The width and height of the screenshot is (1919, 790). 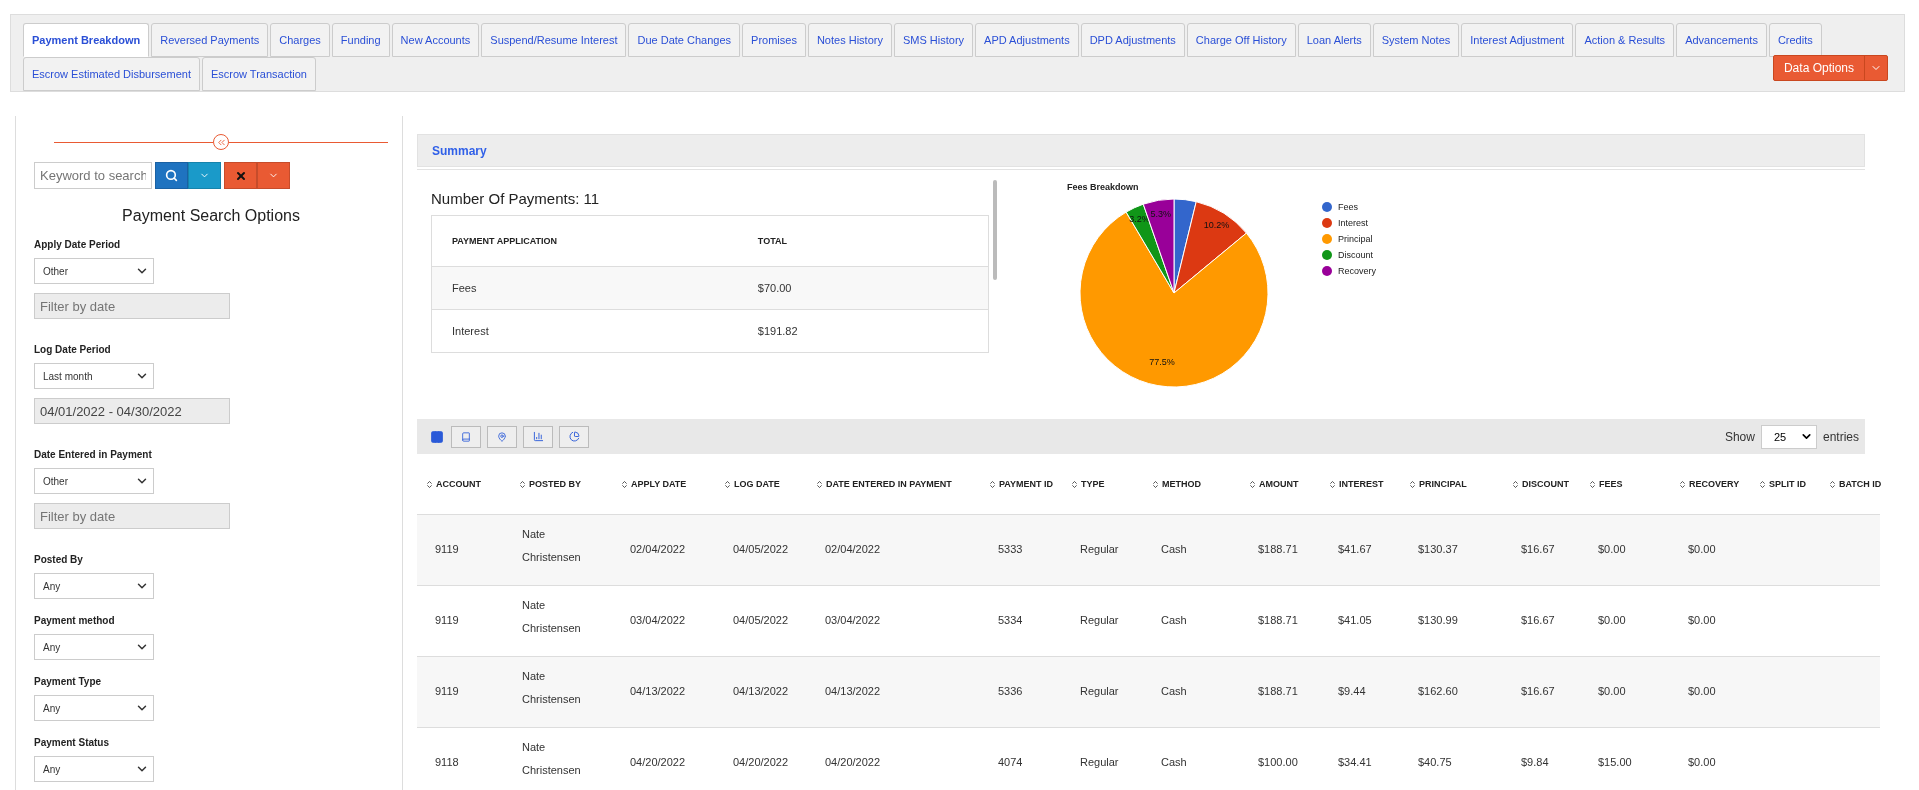 I want to click on tab: Advancements, so click(x=1721, y=40).